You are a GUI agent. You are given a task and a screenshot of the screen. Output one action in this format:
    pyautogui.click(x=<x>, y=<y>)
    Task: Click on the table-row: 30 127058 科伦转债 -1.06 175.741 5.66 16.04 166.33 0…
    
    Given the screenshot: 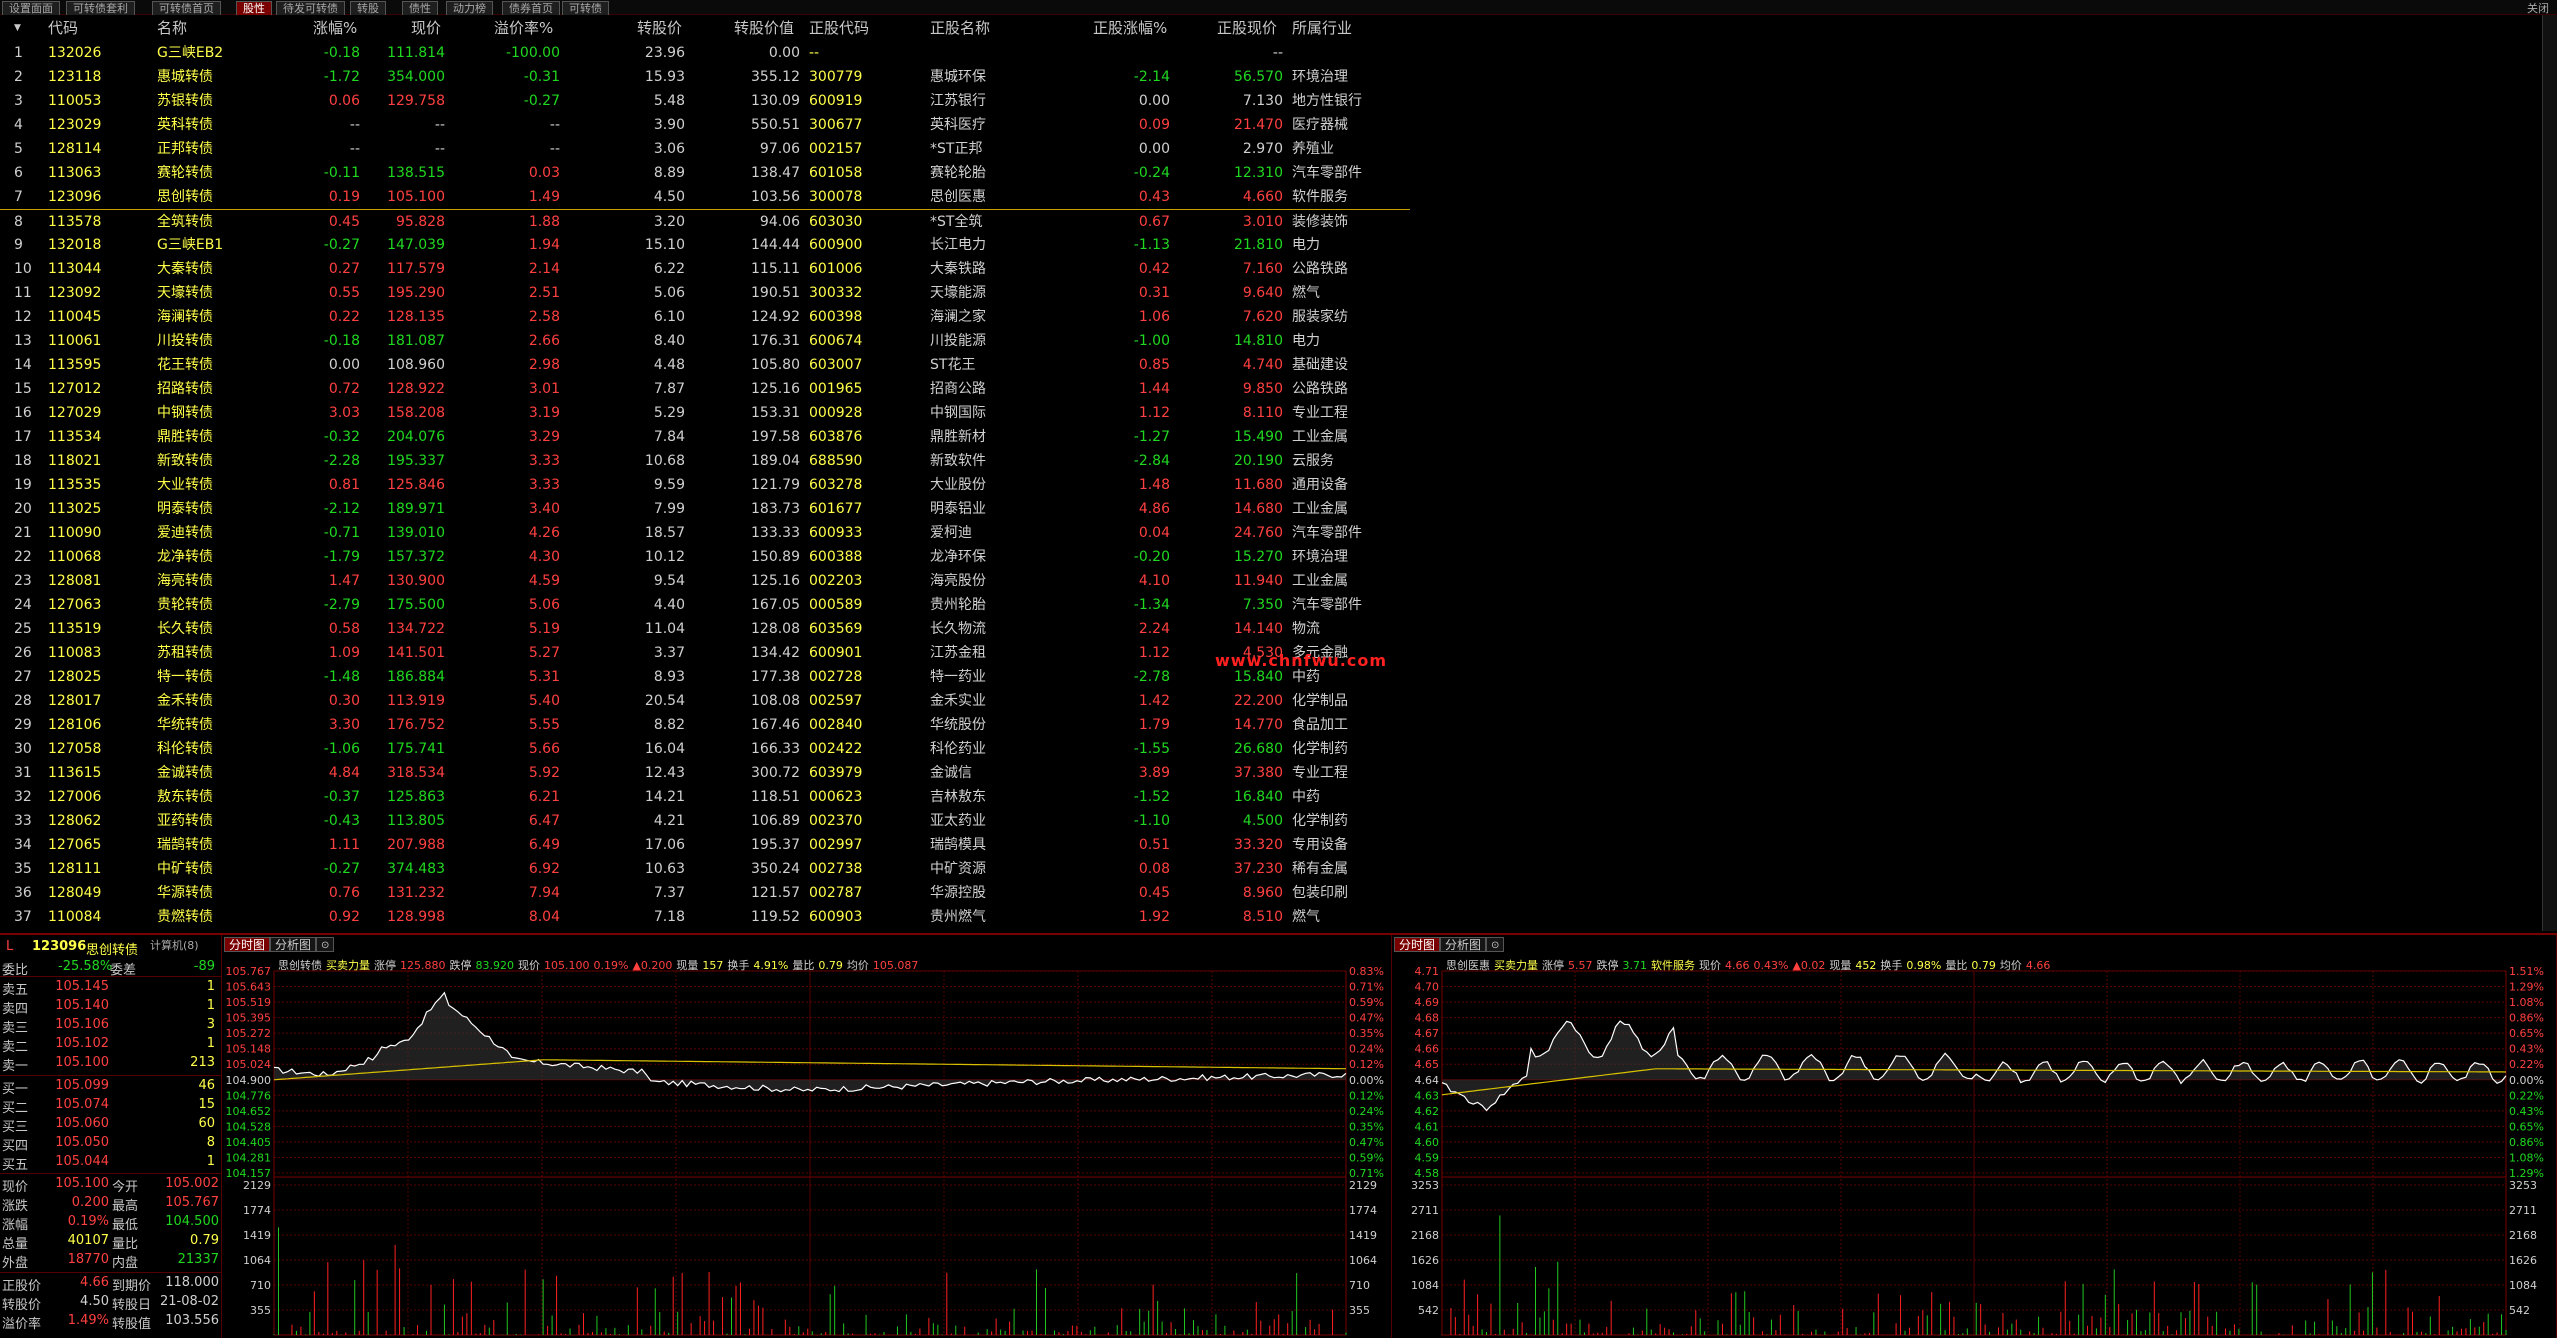 What is the action you would take?
    pyautogui.click(x=705, y=749)
    